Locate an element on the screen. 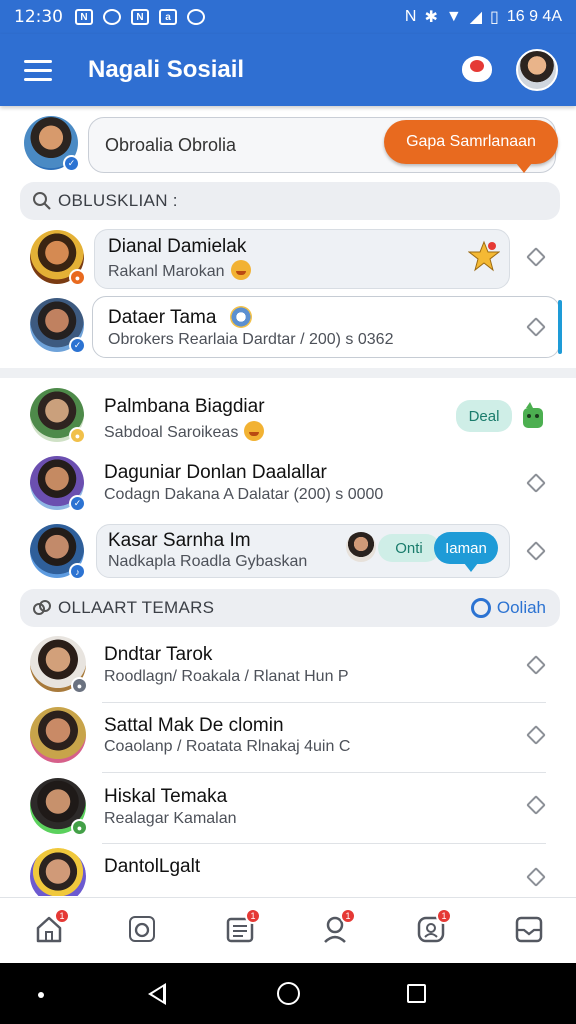 The width and height of the screenshot is (576, 1024). chat-subtitle-5: Nadkapla Roadla Gybaskan is located at coordinates (208, 561).